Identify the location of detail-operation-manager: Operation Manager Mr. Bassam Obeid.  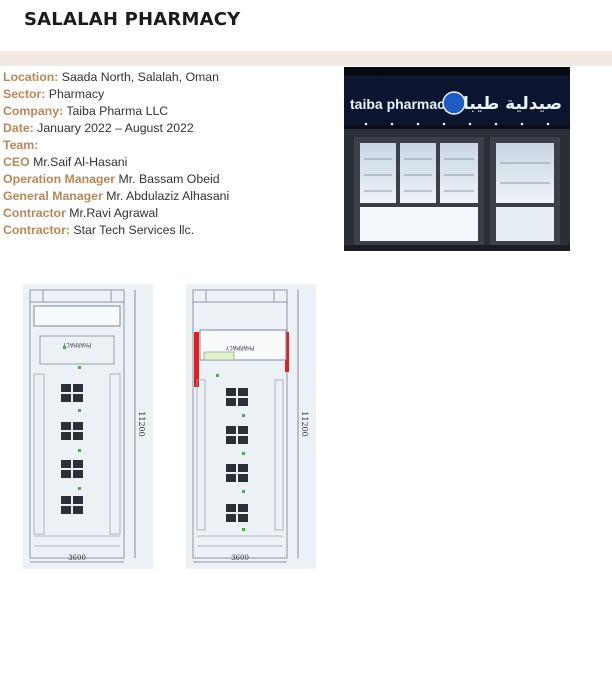
(116, 179).